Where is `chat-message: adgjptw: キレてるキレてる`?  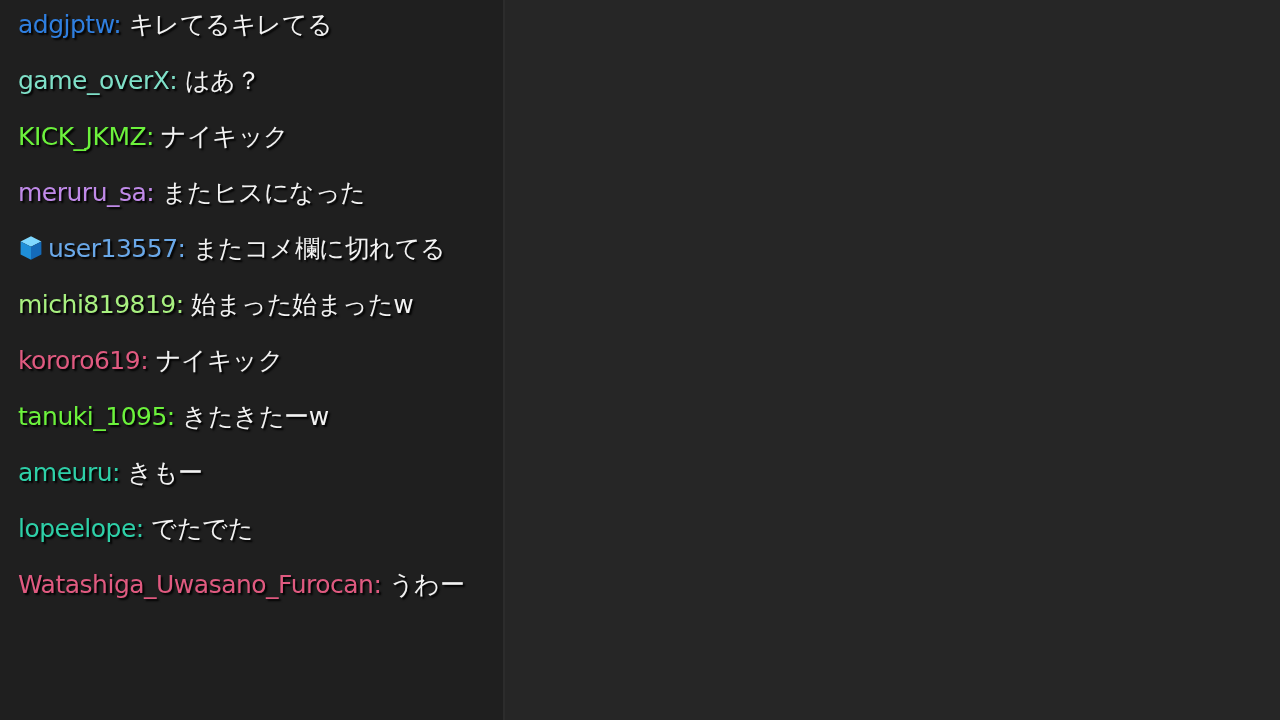 chat-message: adgjptw: キレてるキレてる is located at coordinates (176, 25).